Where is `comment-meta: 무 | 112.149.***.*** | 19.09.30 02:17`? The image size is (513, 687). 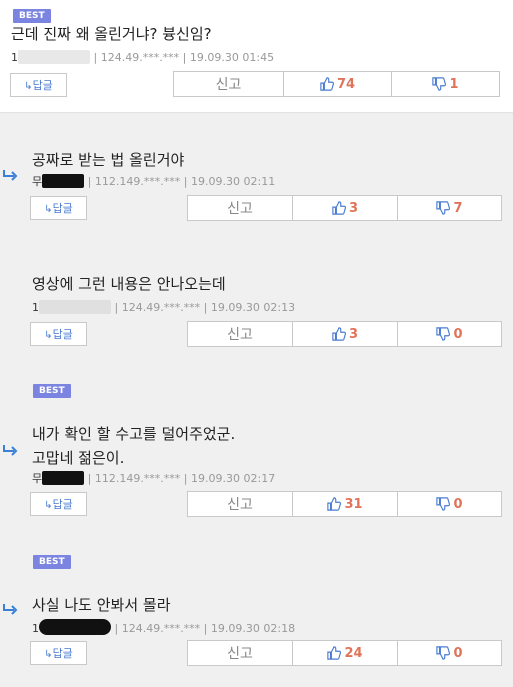
comment-meta: 무 | 112.149.***.*** | 19.09.30 02:17 is located at coordinates (153, 479).